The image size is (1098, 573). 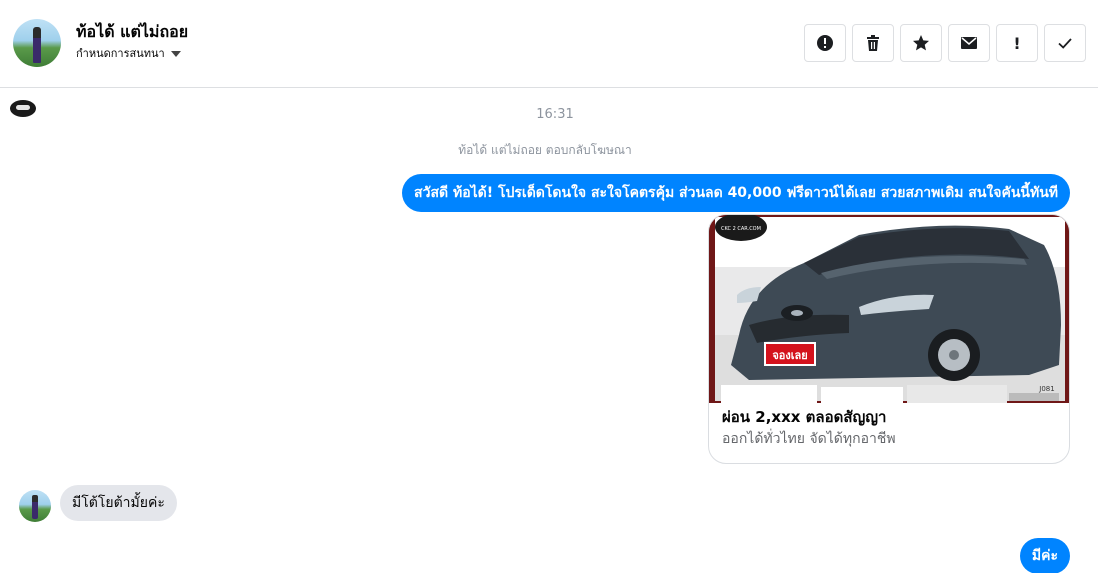 I want to click on ad-logo-text: CKC 2 CAR.COM, so click(x=741, y=229).